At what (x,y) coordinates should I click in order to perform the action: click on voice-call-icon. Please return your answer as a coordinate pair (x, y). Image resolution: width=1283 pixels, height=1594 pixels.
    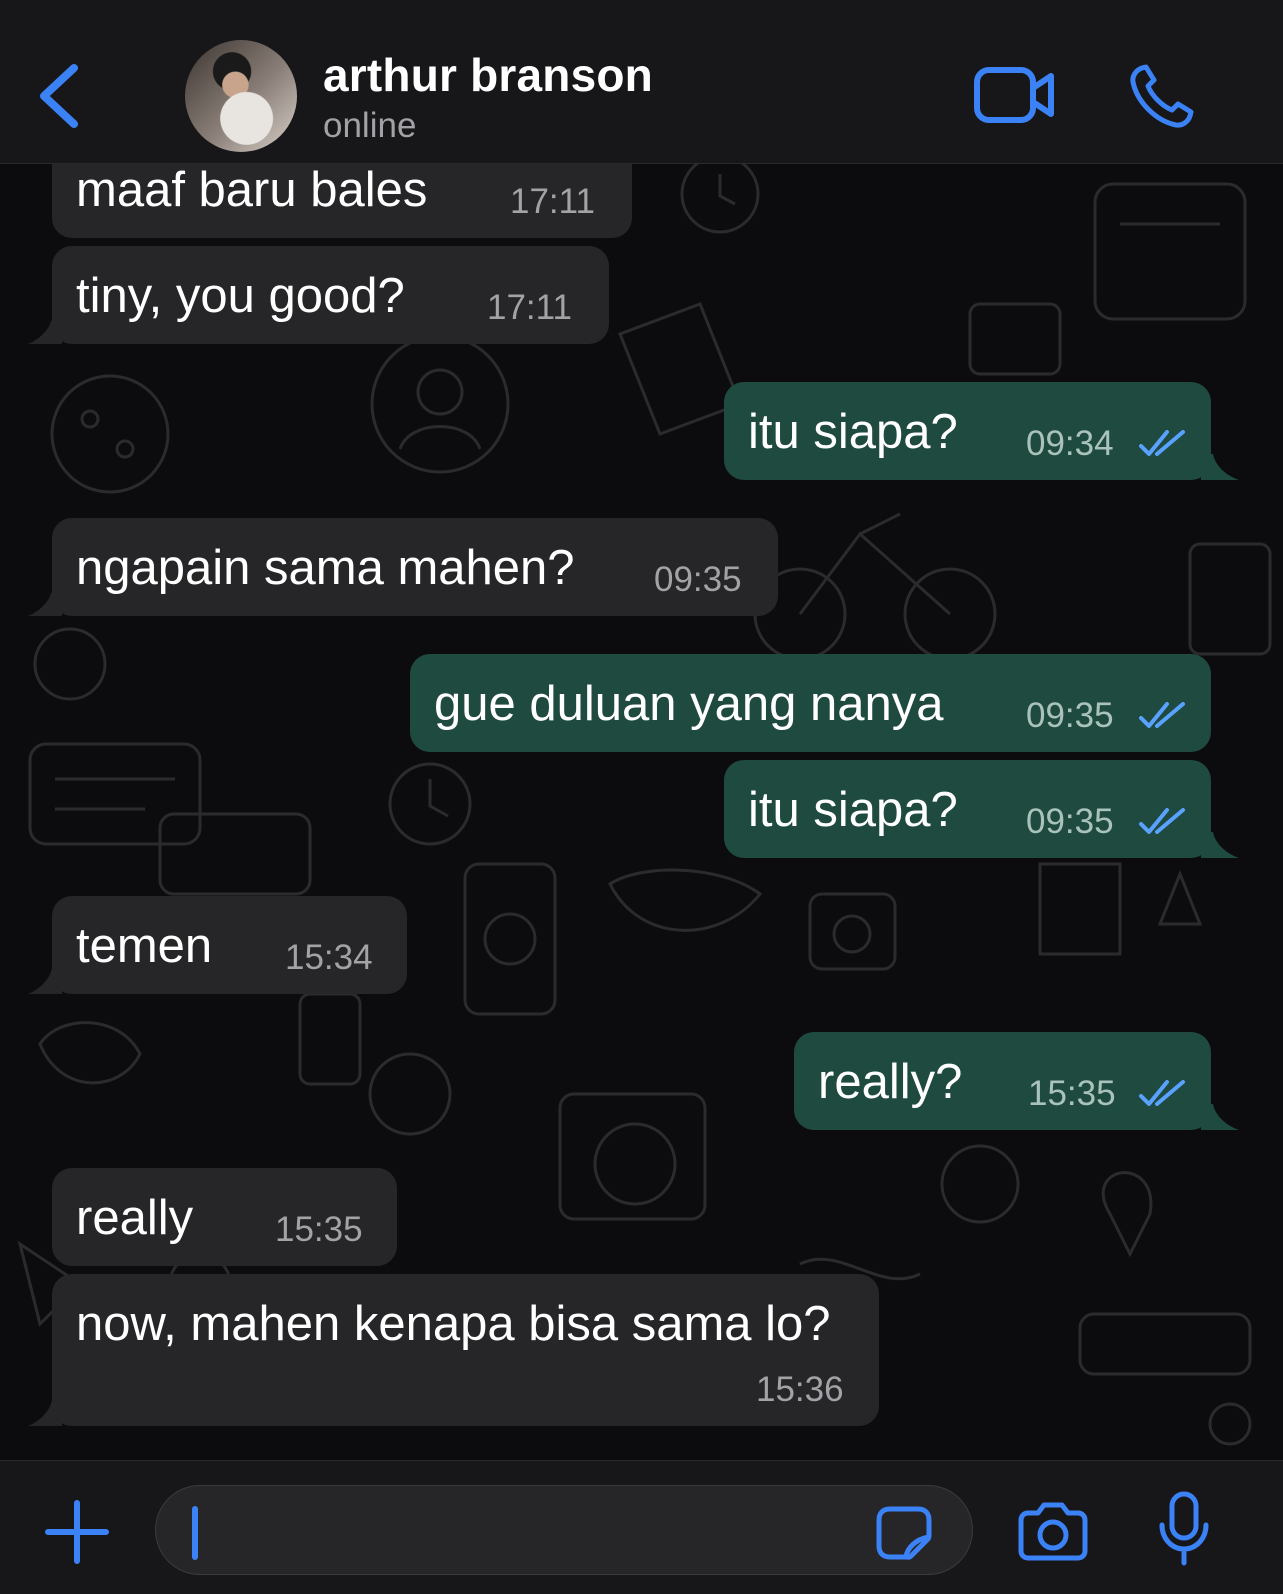
    Looking at the image, I should click on (1162, 96).